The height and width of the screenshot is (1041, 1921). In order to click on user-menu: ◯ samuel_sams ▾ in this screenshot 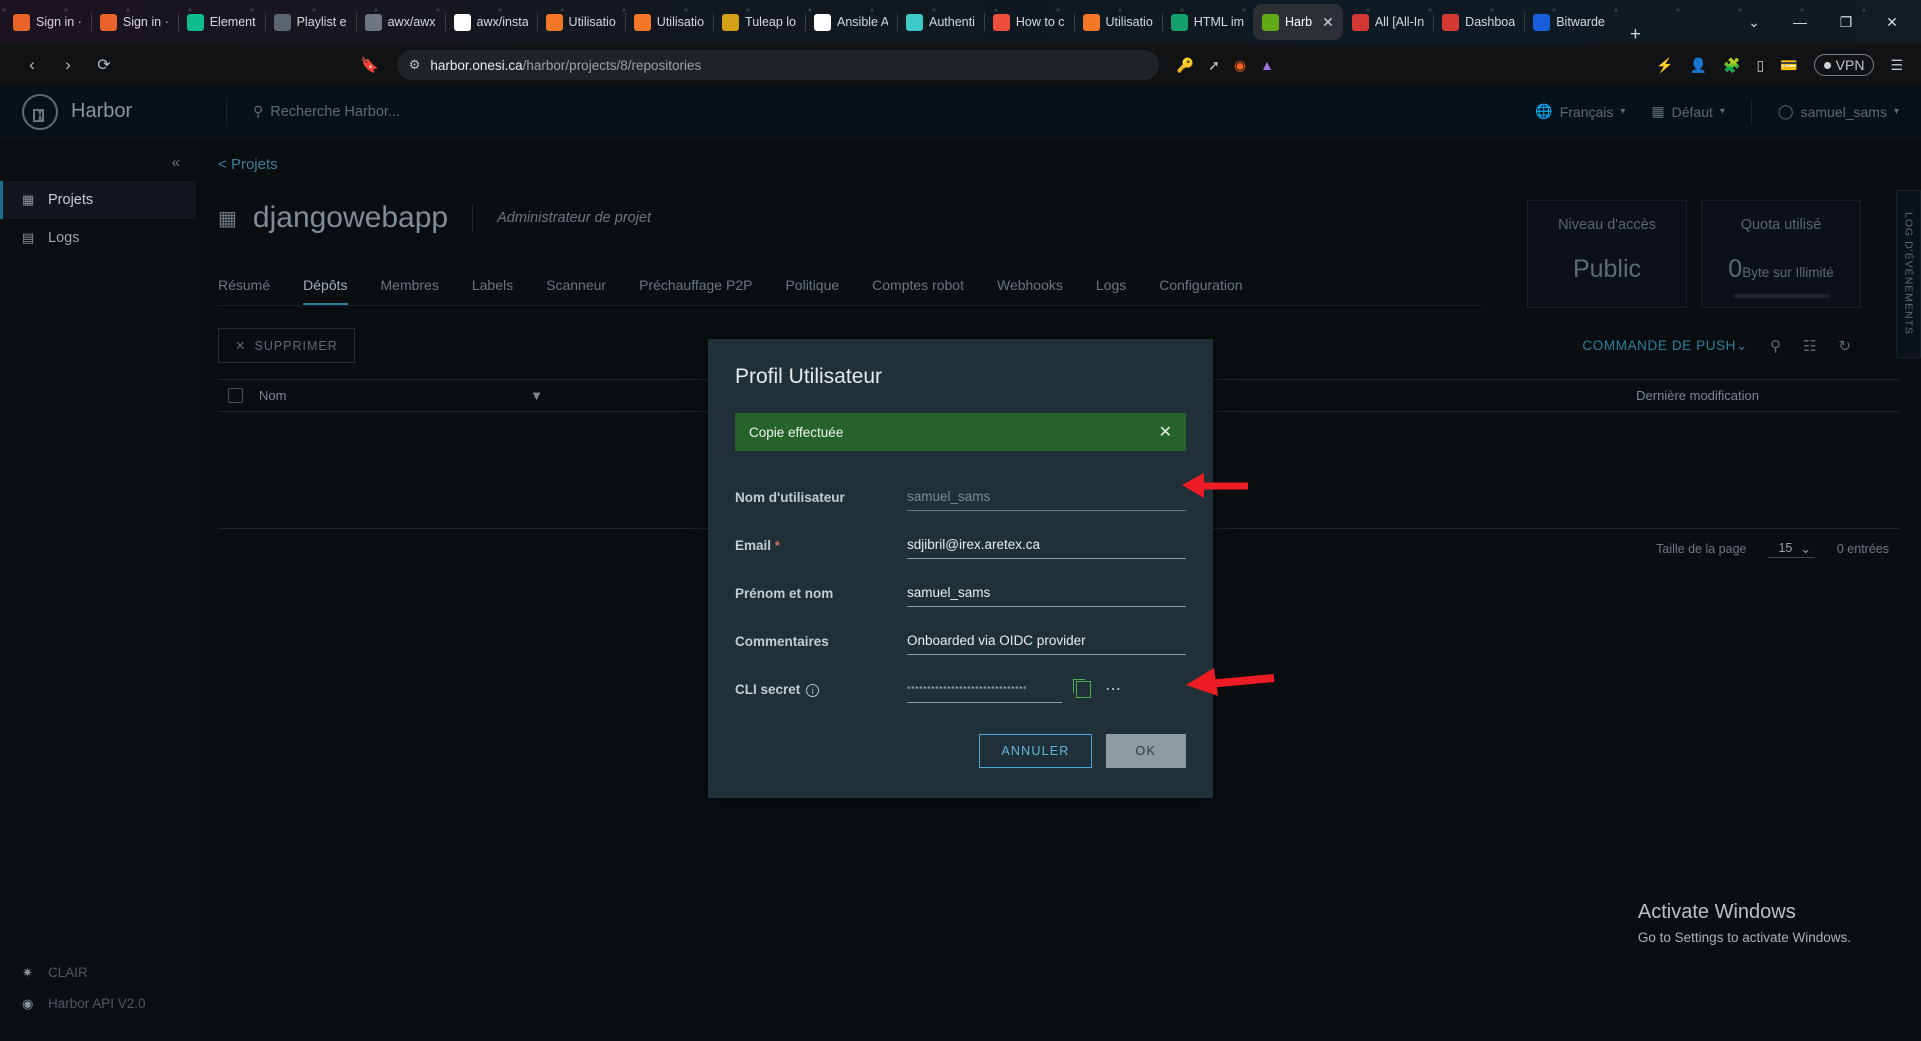, I will do `click(1838, 111)`.